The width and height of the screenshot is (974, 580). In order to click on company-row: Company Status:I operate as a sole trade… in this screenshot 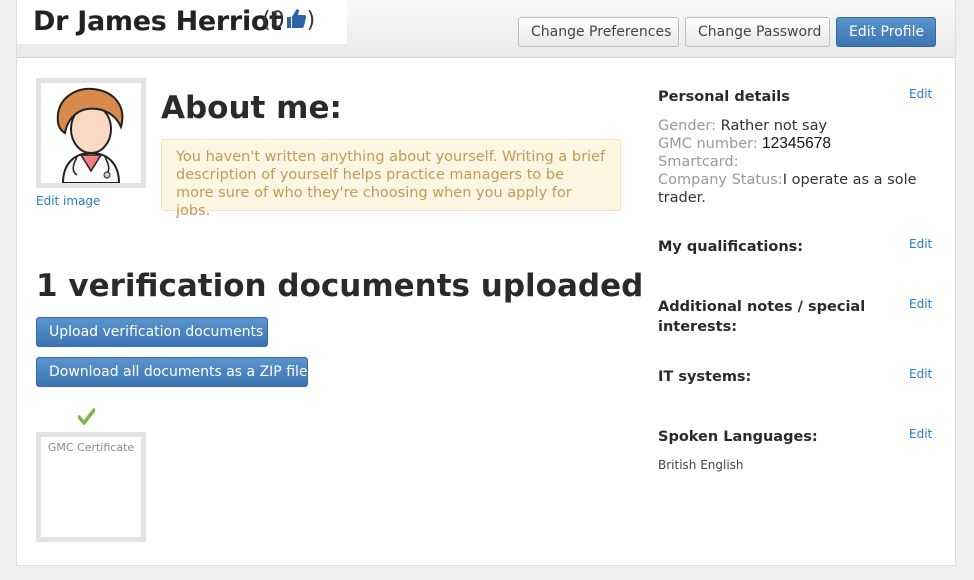, I will do `click(788, 189)`.